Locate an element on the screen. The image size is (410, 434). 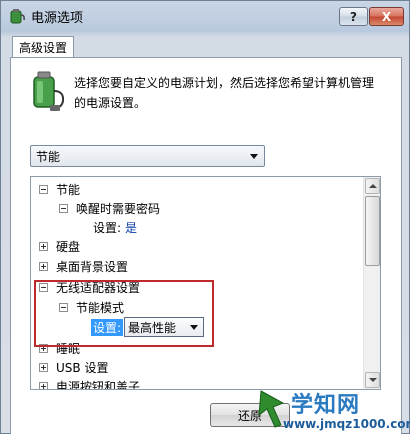
tree-node-label: USB 设置 is located at coordinates (82, 367).